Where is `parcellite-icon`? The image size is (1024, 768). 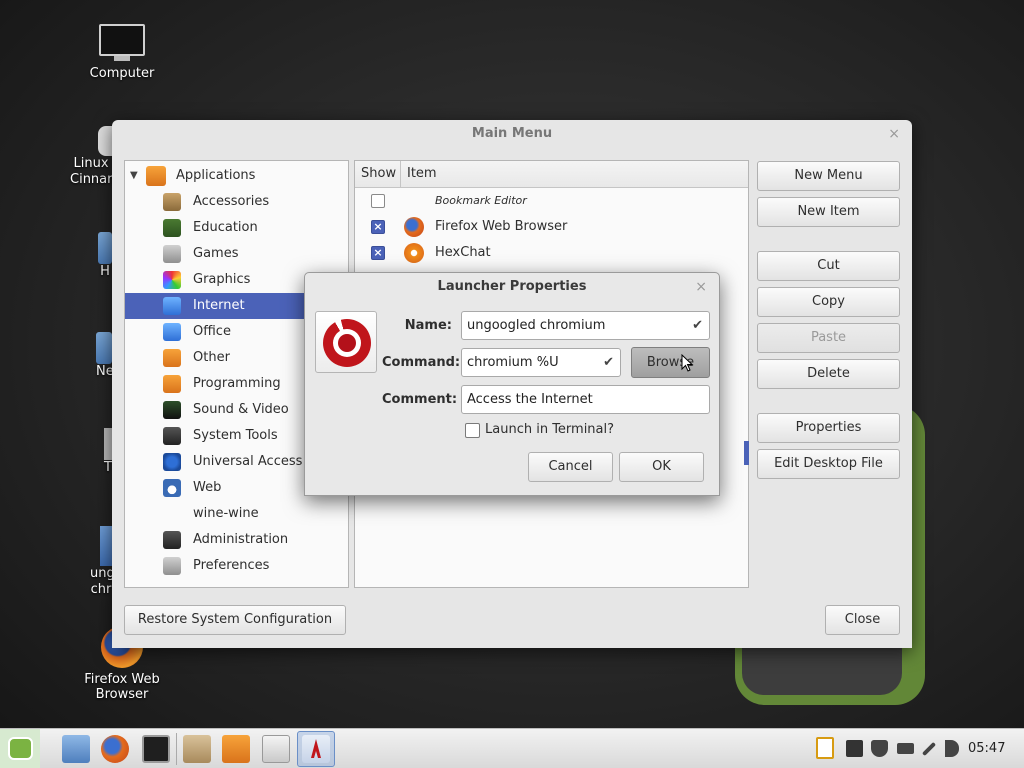
parcellite-icon is located at coordinates (825, 748).